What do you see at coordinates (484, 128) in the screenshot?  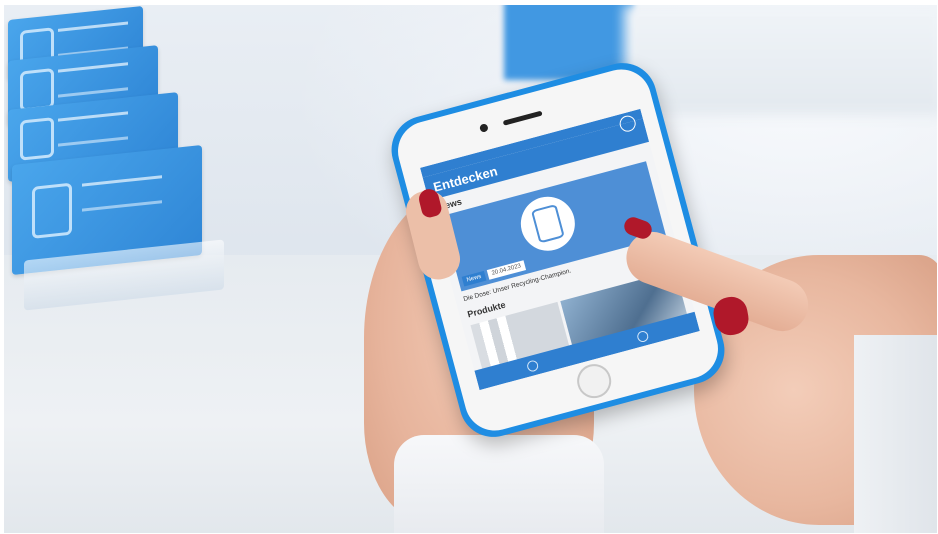 I see `front-camera-icon` at bounding box center [484, 128].